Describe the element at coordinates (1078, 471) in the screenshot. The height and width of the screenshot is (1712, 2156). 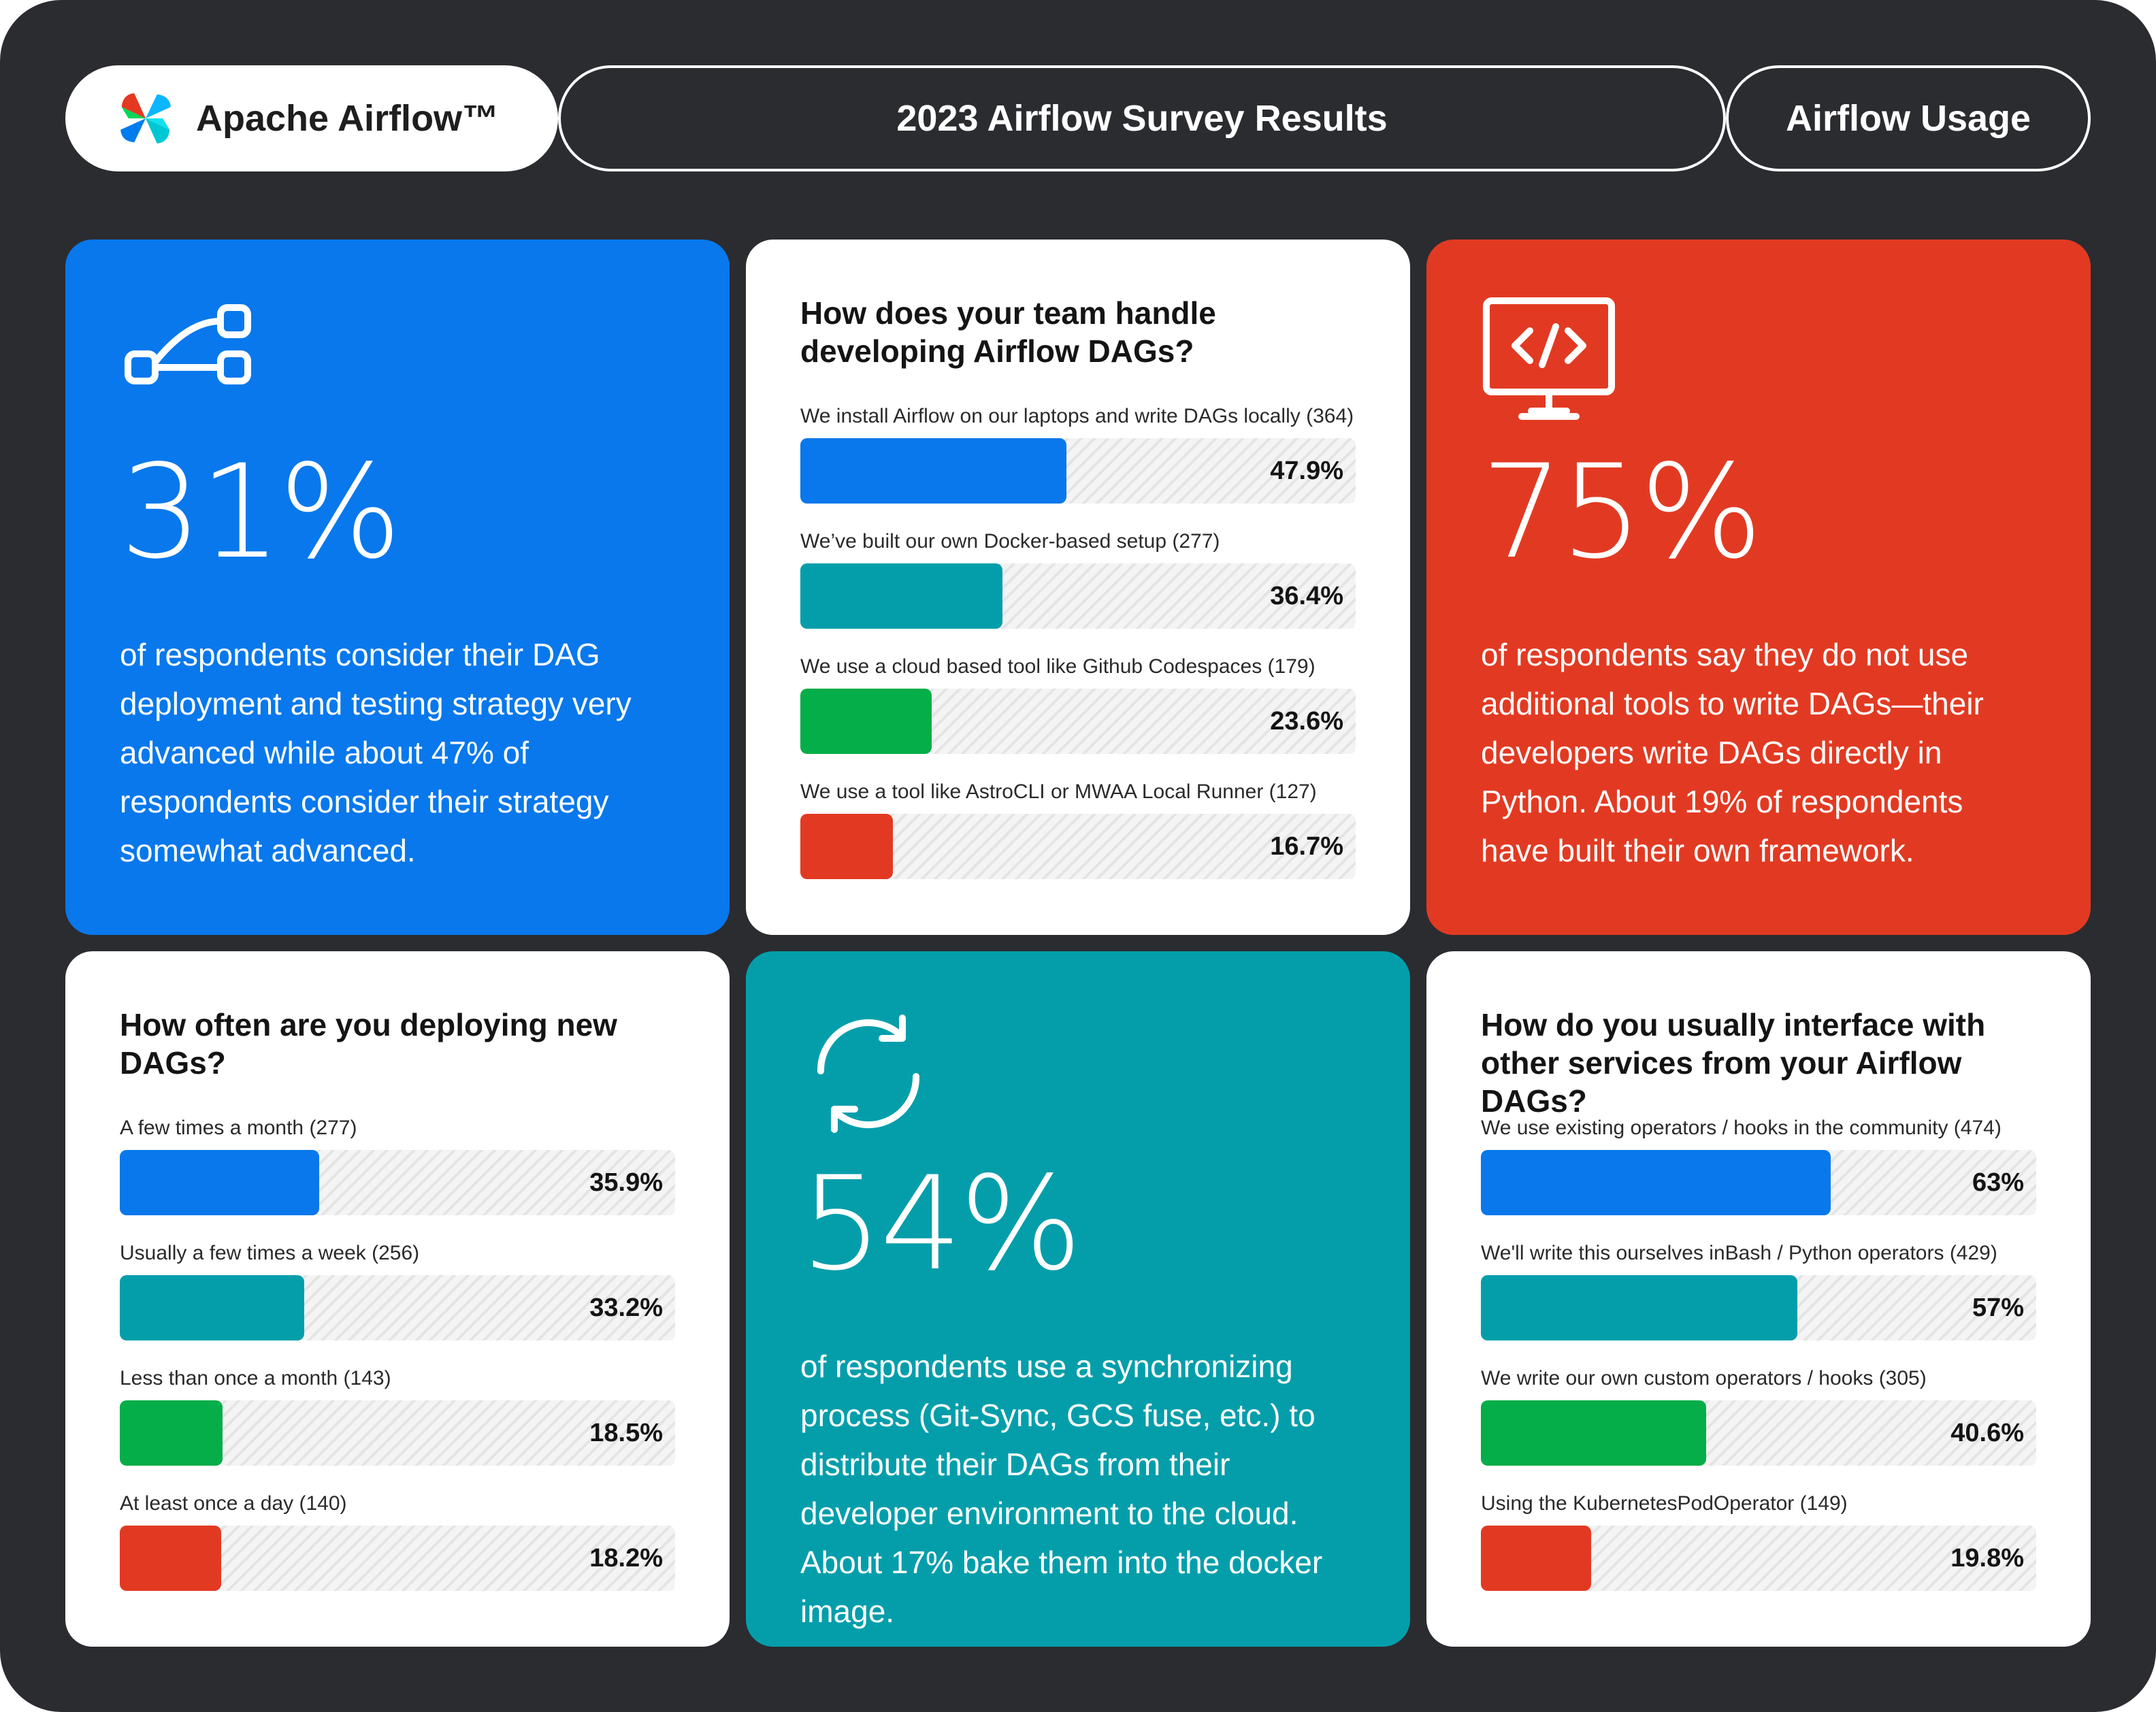
I see `bar-track: 47.9%` at that location.